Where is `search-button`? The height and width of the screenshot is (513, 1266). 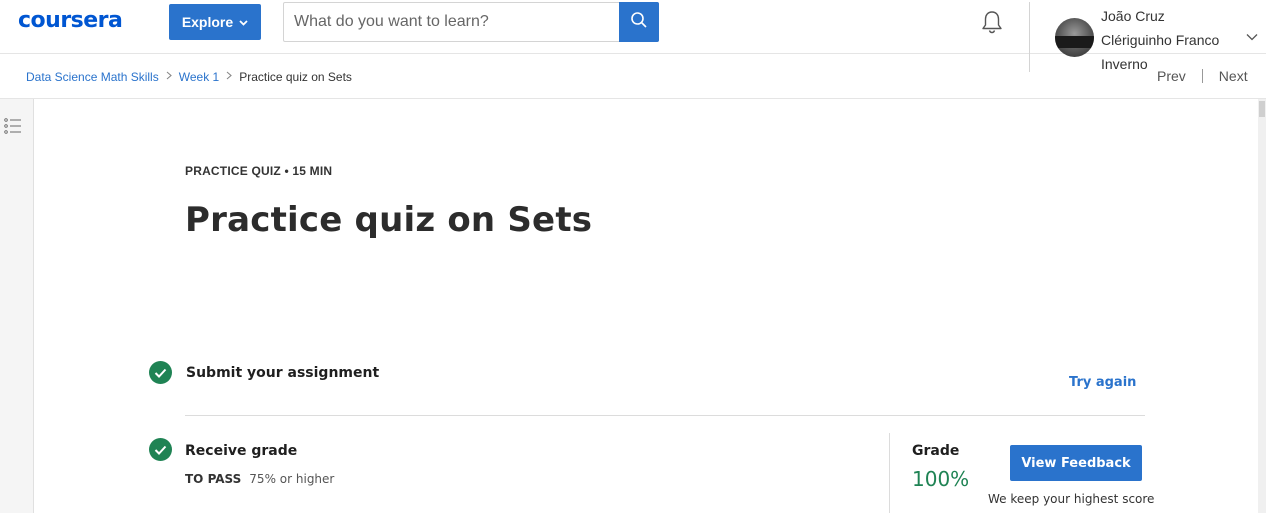 search-button is located at coordinates (639, 22).